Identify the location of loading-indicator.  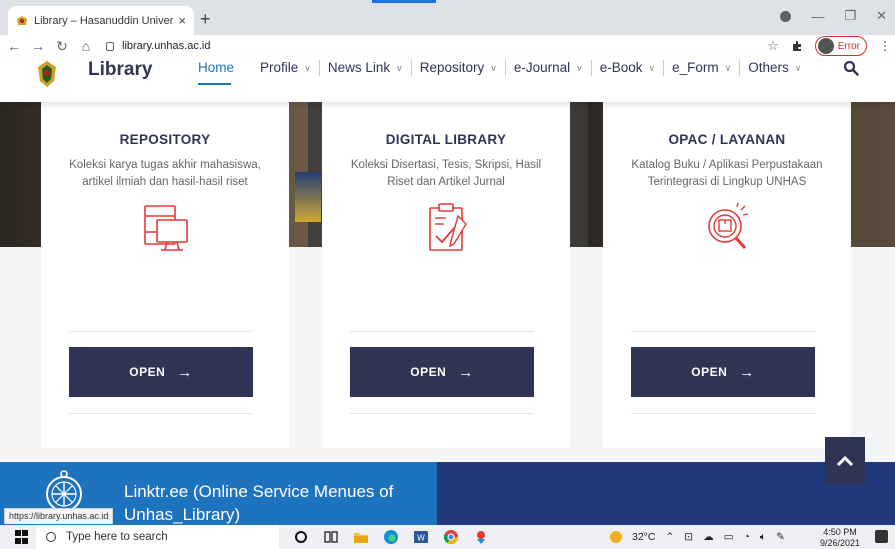
(404, 1).